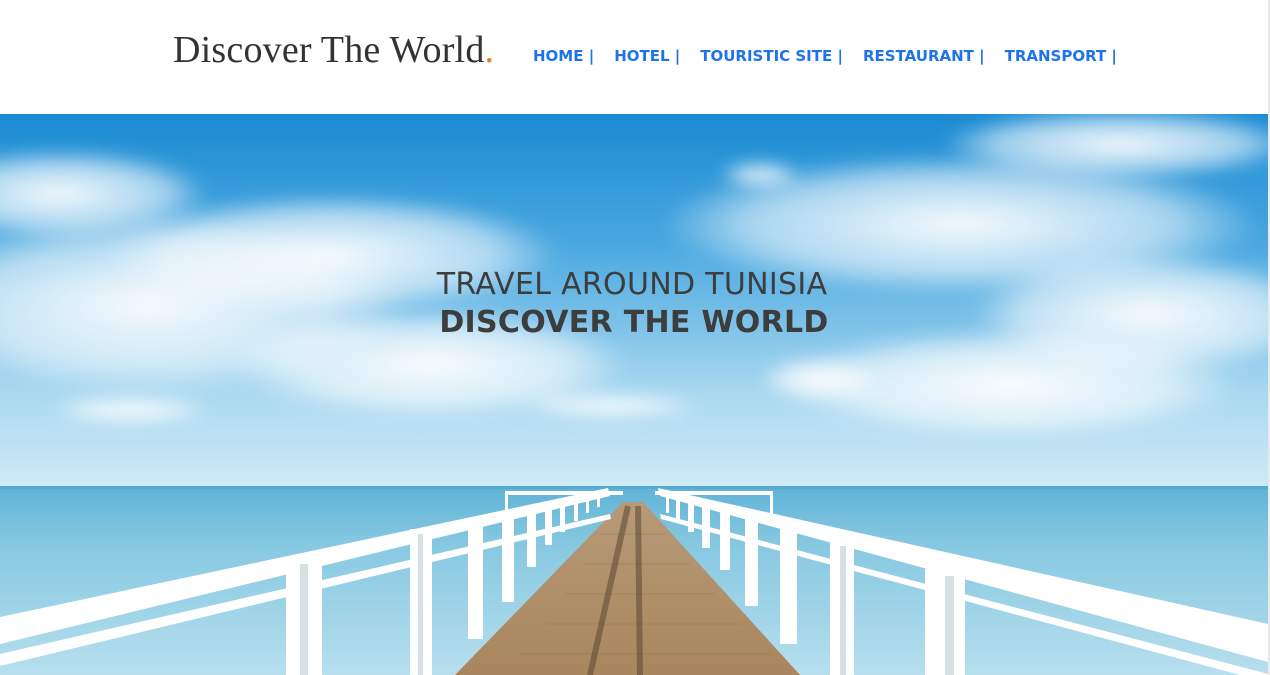 This screenshot has width=1270, height=675. I want to click on nav-link-home: HOME |, so click(563, 56).